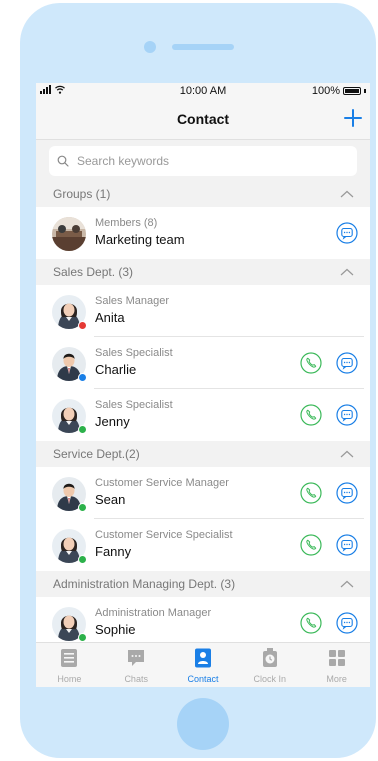  Describe the element at coordinates (203, 272) in the screenshot. I see `section-header: Sales Dept. (3)` at that location.